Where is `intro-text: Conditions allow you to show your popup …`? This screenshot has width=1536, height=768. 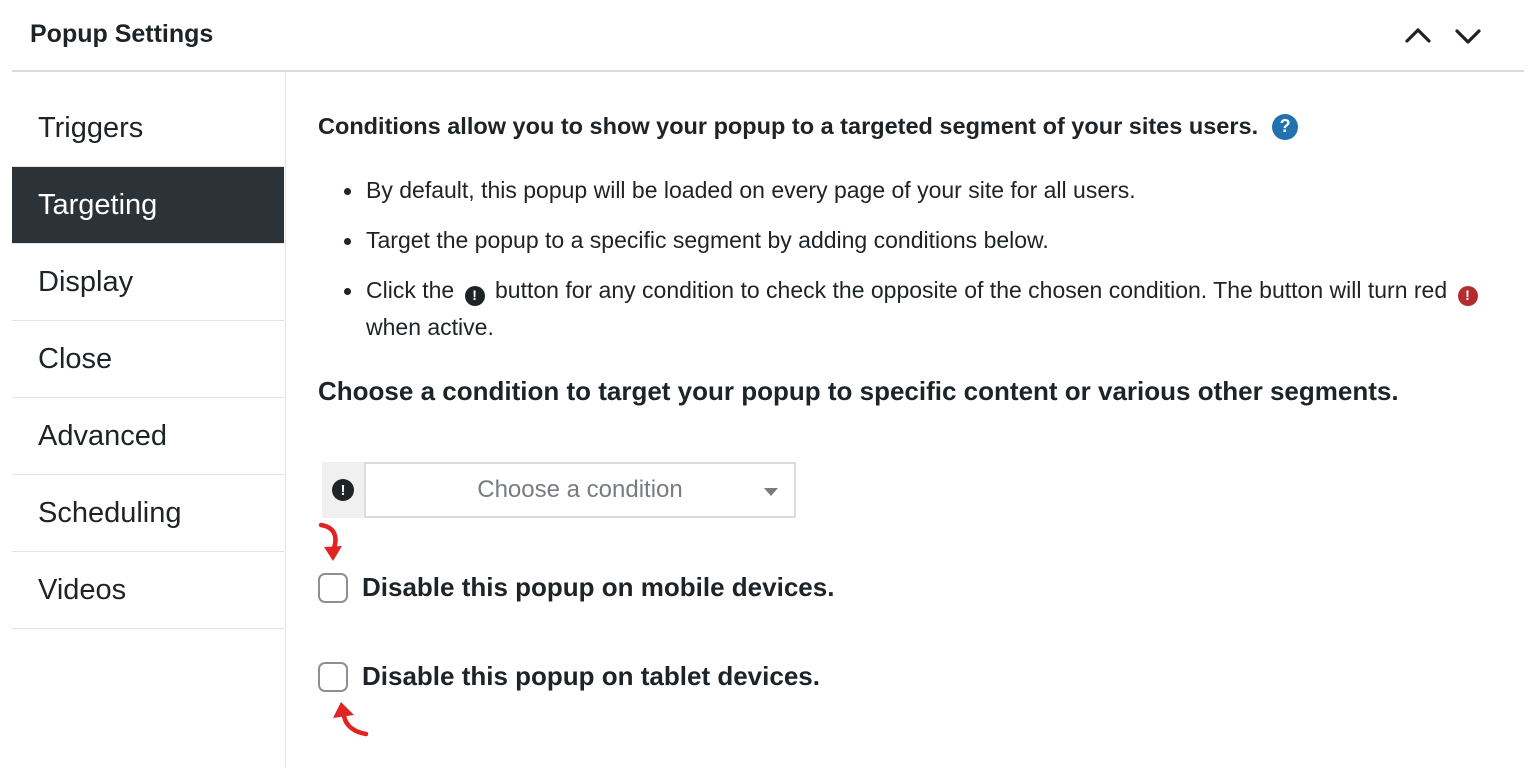 intro-text: Conditions allow you to show your popup … is located at coordinates (788, 126).